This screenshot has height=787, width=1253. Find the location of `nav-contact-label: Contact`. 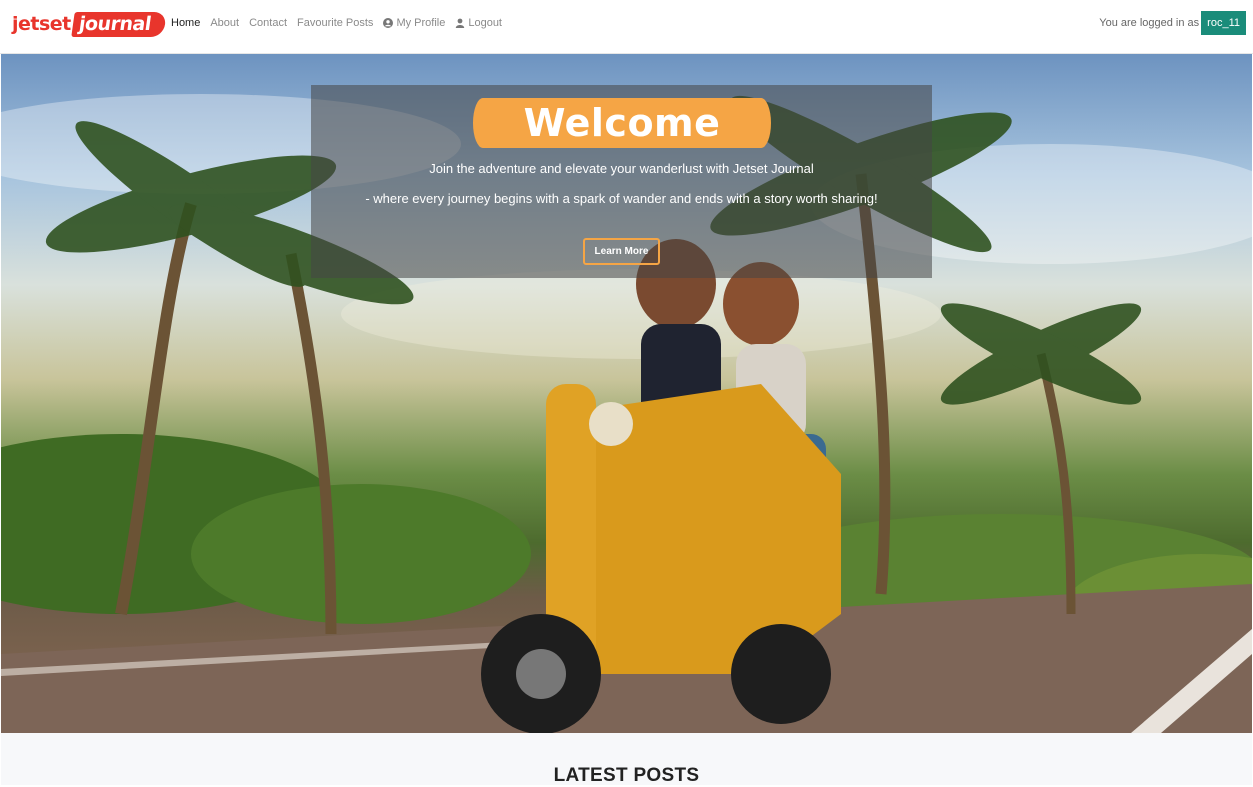

nav-contact-label: Contact is located at coordinates (268, 23).